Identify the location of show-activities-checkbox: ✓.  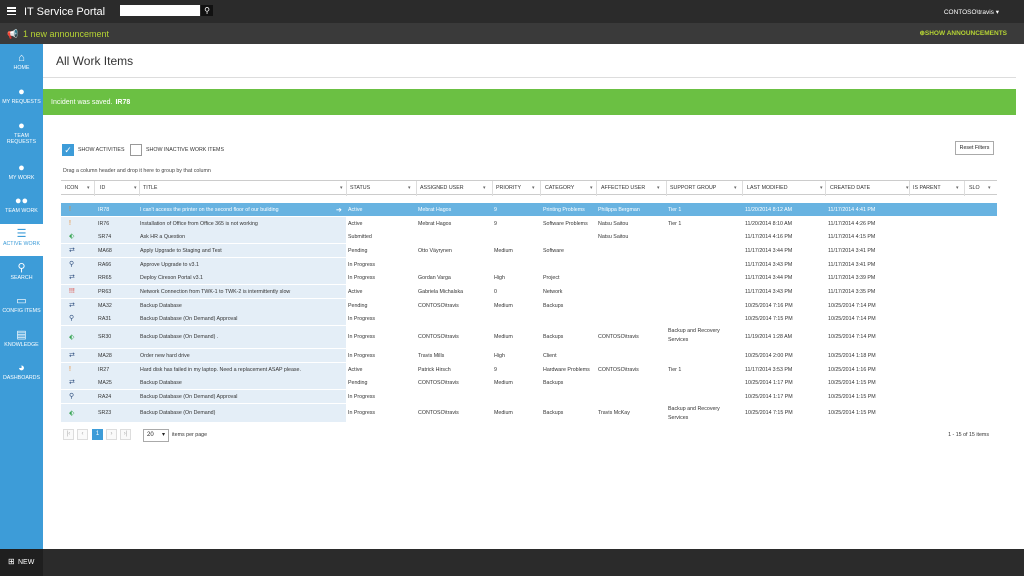
(68, 150).